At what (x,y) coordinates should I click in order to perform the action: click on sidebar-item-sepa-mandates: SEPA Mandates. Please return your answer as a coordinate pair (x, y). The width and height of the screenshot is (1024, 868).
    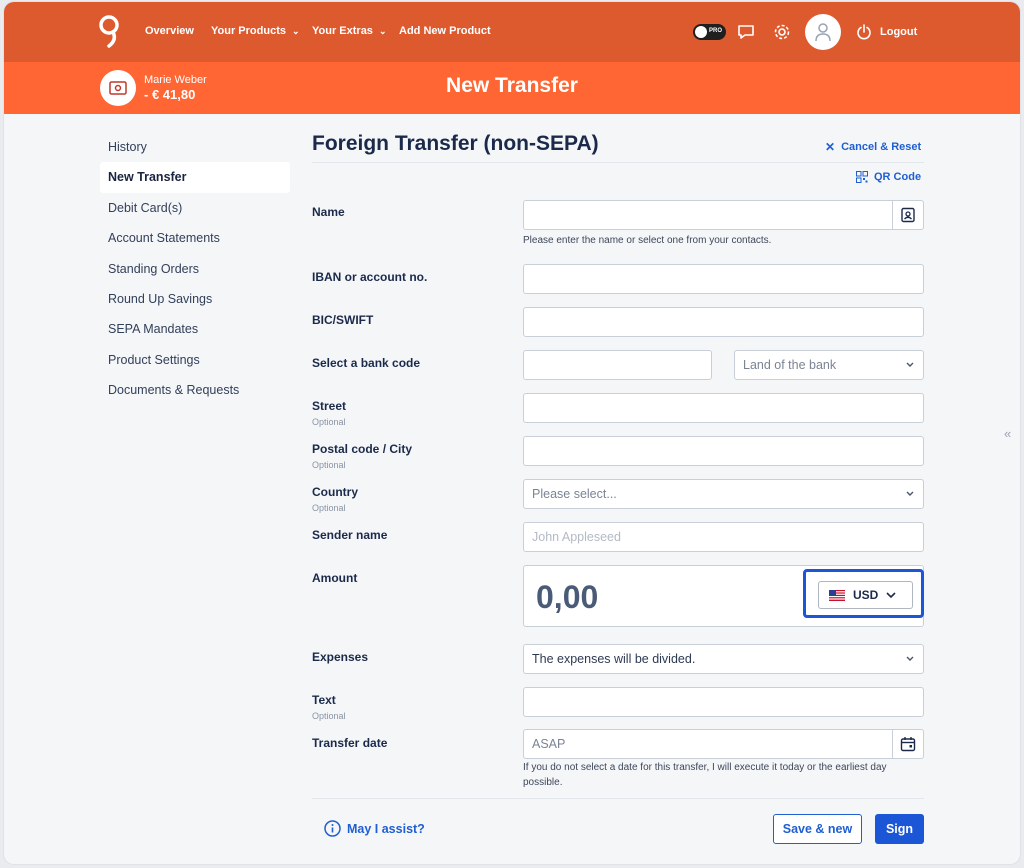
    Looking at the image, I should click on (195, 329).